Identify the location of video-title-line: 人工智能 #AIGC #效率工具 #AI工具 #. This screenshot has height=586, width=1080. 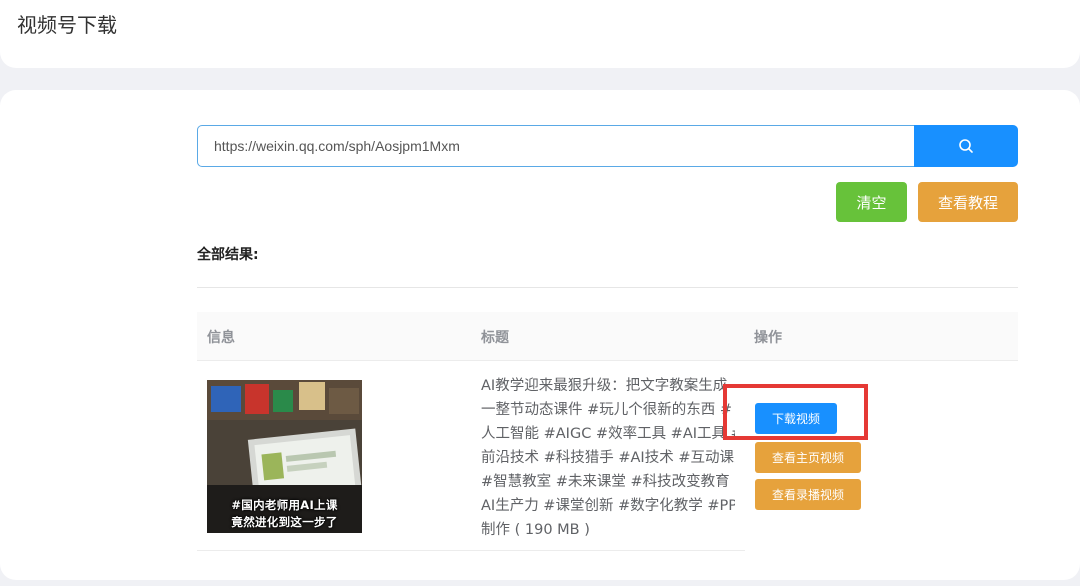
(608, 434).